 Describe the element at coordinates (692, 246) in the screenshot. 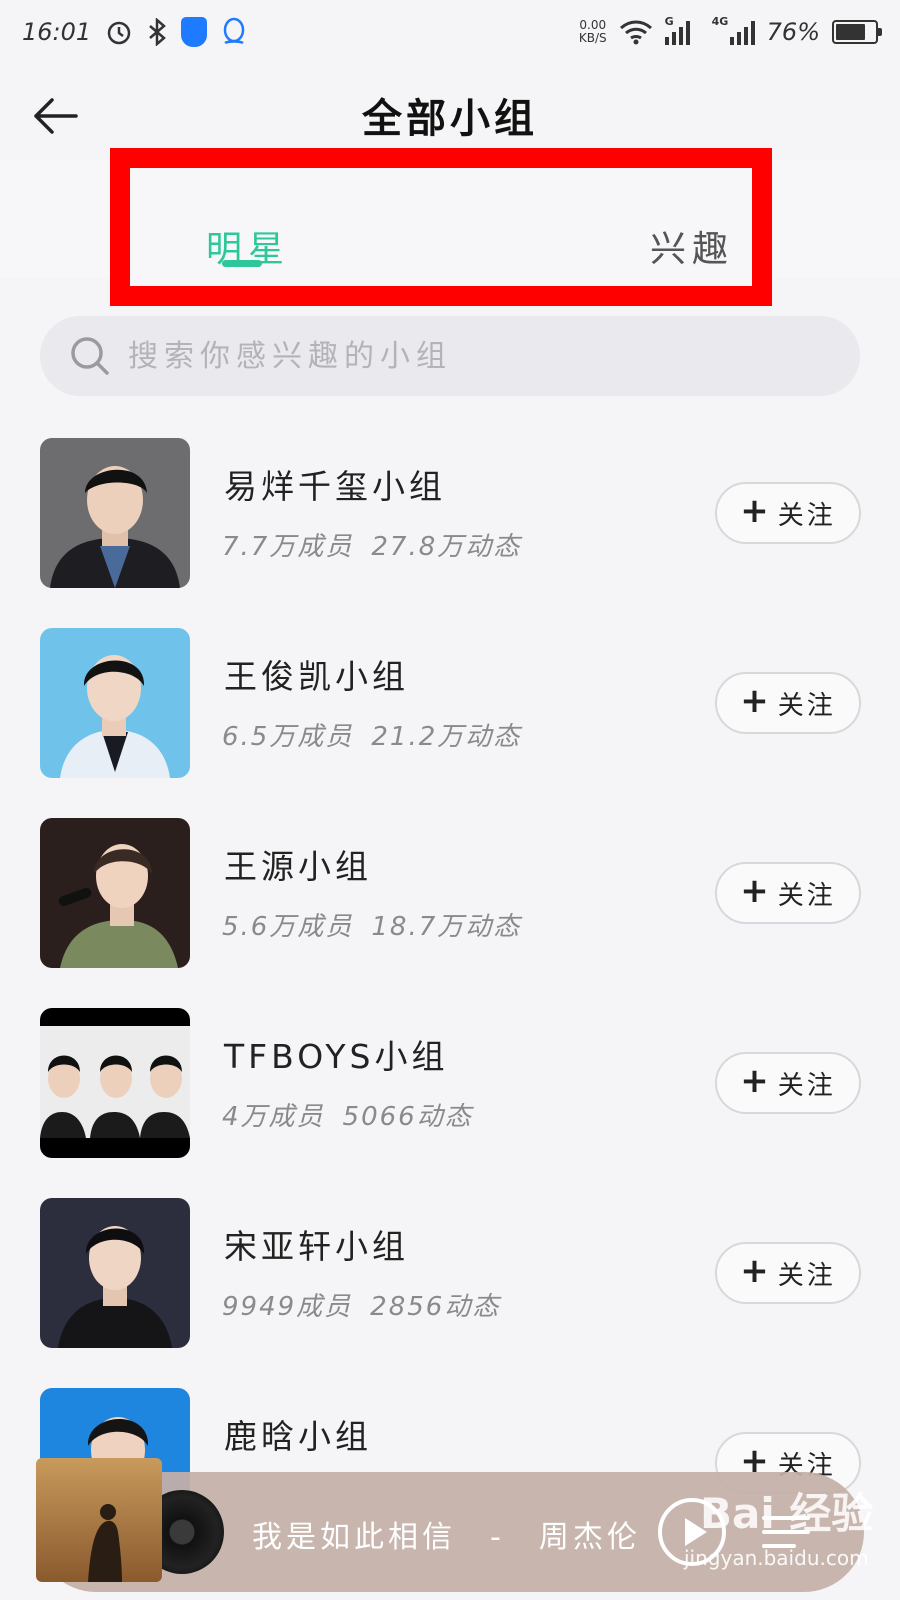

I see `tab-interests: 兴趣` at that location.